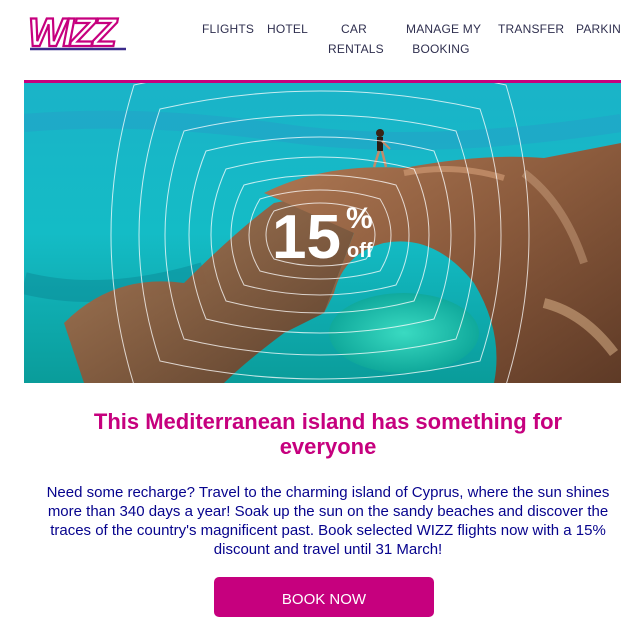 This screenshot has width=621, height=623. I want to click on book-now-button: BOOK NOW, so click(324, 597).